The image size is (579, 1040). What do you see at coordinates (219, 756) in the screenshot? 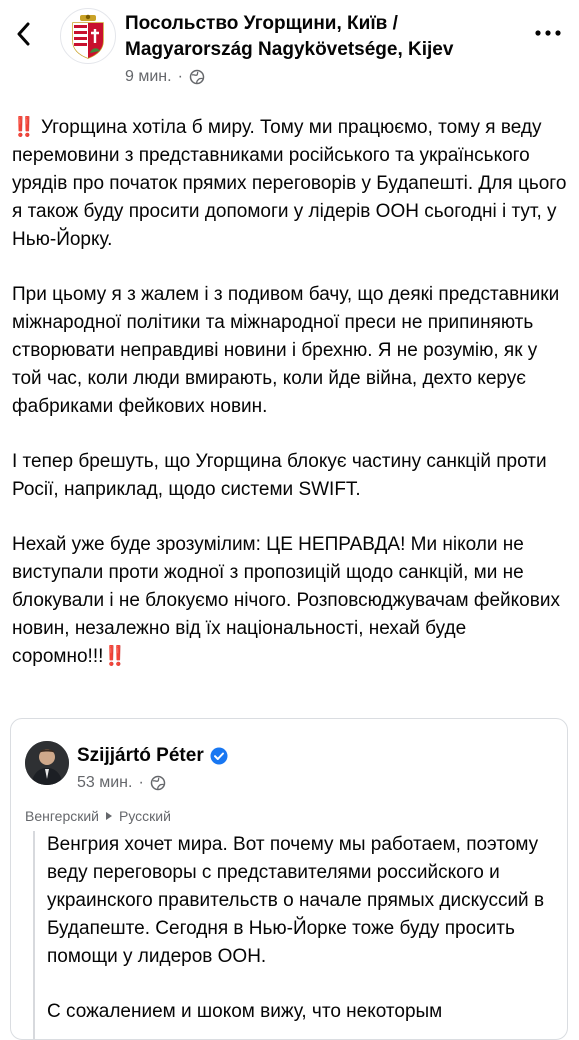
I see `verified-badge-icon` at bounding box center [219, 756].